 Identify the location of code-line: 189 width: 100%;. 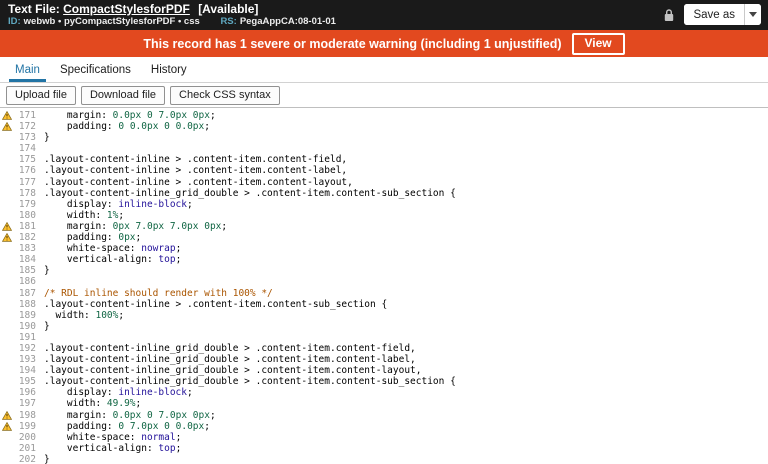
(384, 315).